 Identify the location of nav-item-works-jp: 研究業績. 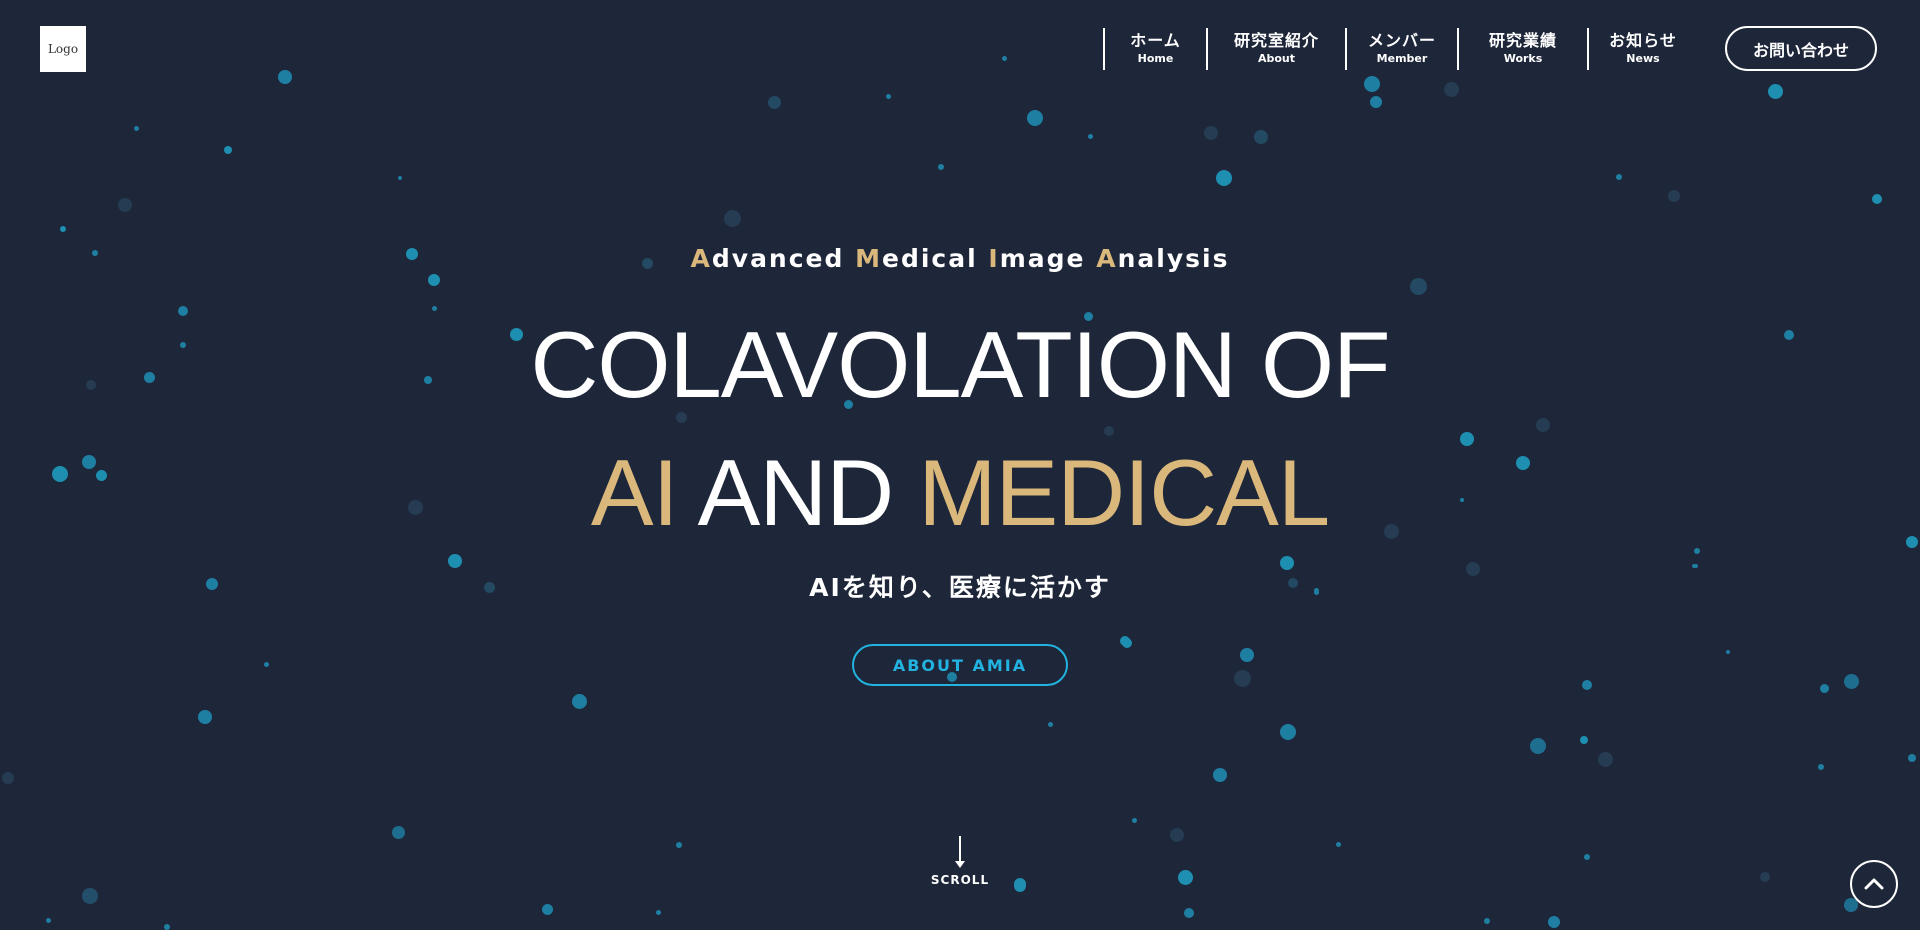
(1522, 40).